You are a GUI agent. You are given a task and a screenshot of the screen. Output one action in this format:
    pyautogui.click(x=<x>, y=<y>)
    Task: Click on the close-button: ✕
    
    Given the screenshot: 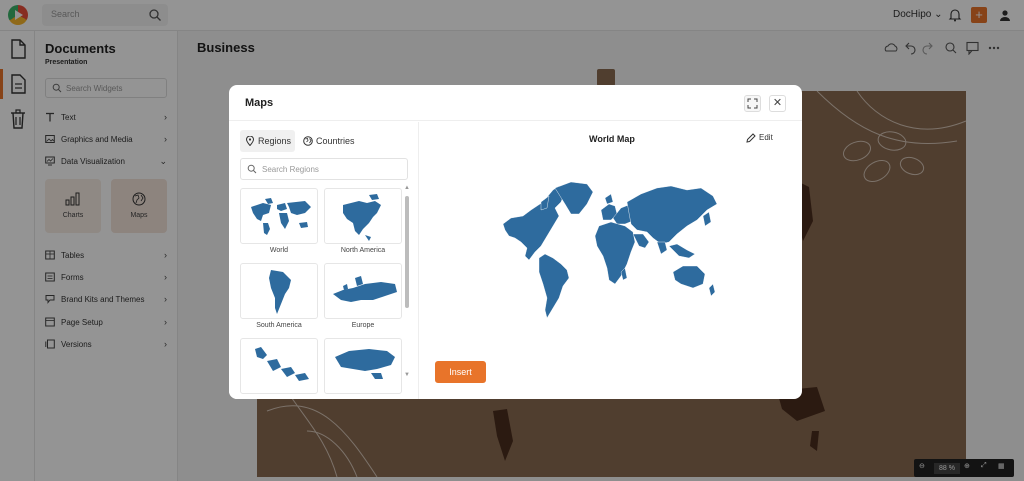 What is the action you would take?
    pyautogui.click(x=777, y=103)
    